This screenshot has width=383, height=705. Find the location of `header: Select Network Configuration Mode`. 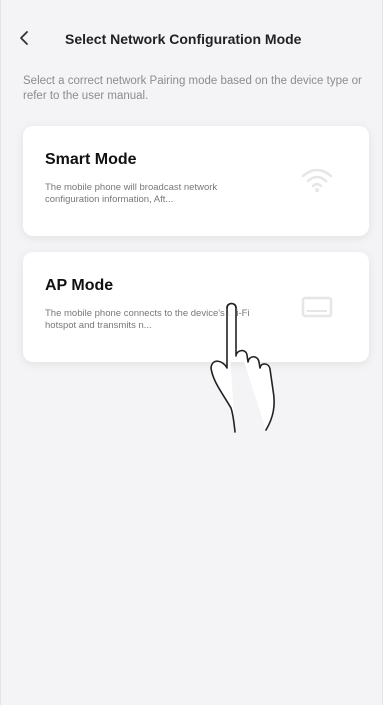

header: Select Network Configuration Mode is located at coordinates (191, 37).